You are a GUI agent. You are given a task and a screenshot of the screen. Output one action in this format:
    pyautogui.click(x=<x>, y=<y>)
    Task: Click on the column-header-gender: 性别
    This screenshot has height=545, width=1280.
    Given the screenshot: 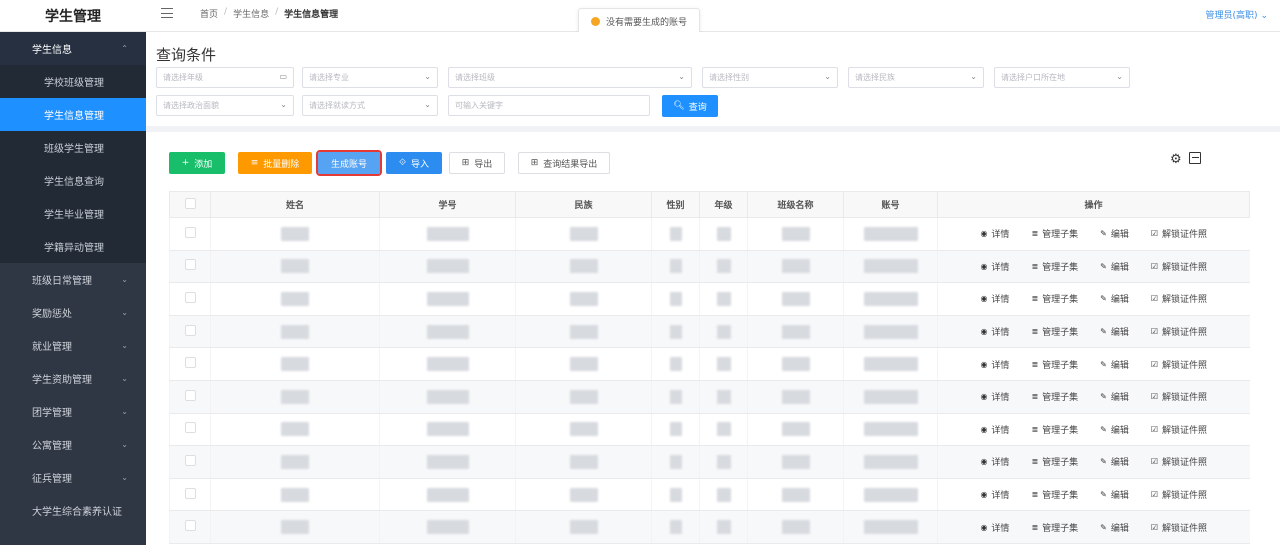 What is the action you would take?
    pyautogui.click(x=675, y=204)
    